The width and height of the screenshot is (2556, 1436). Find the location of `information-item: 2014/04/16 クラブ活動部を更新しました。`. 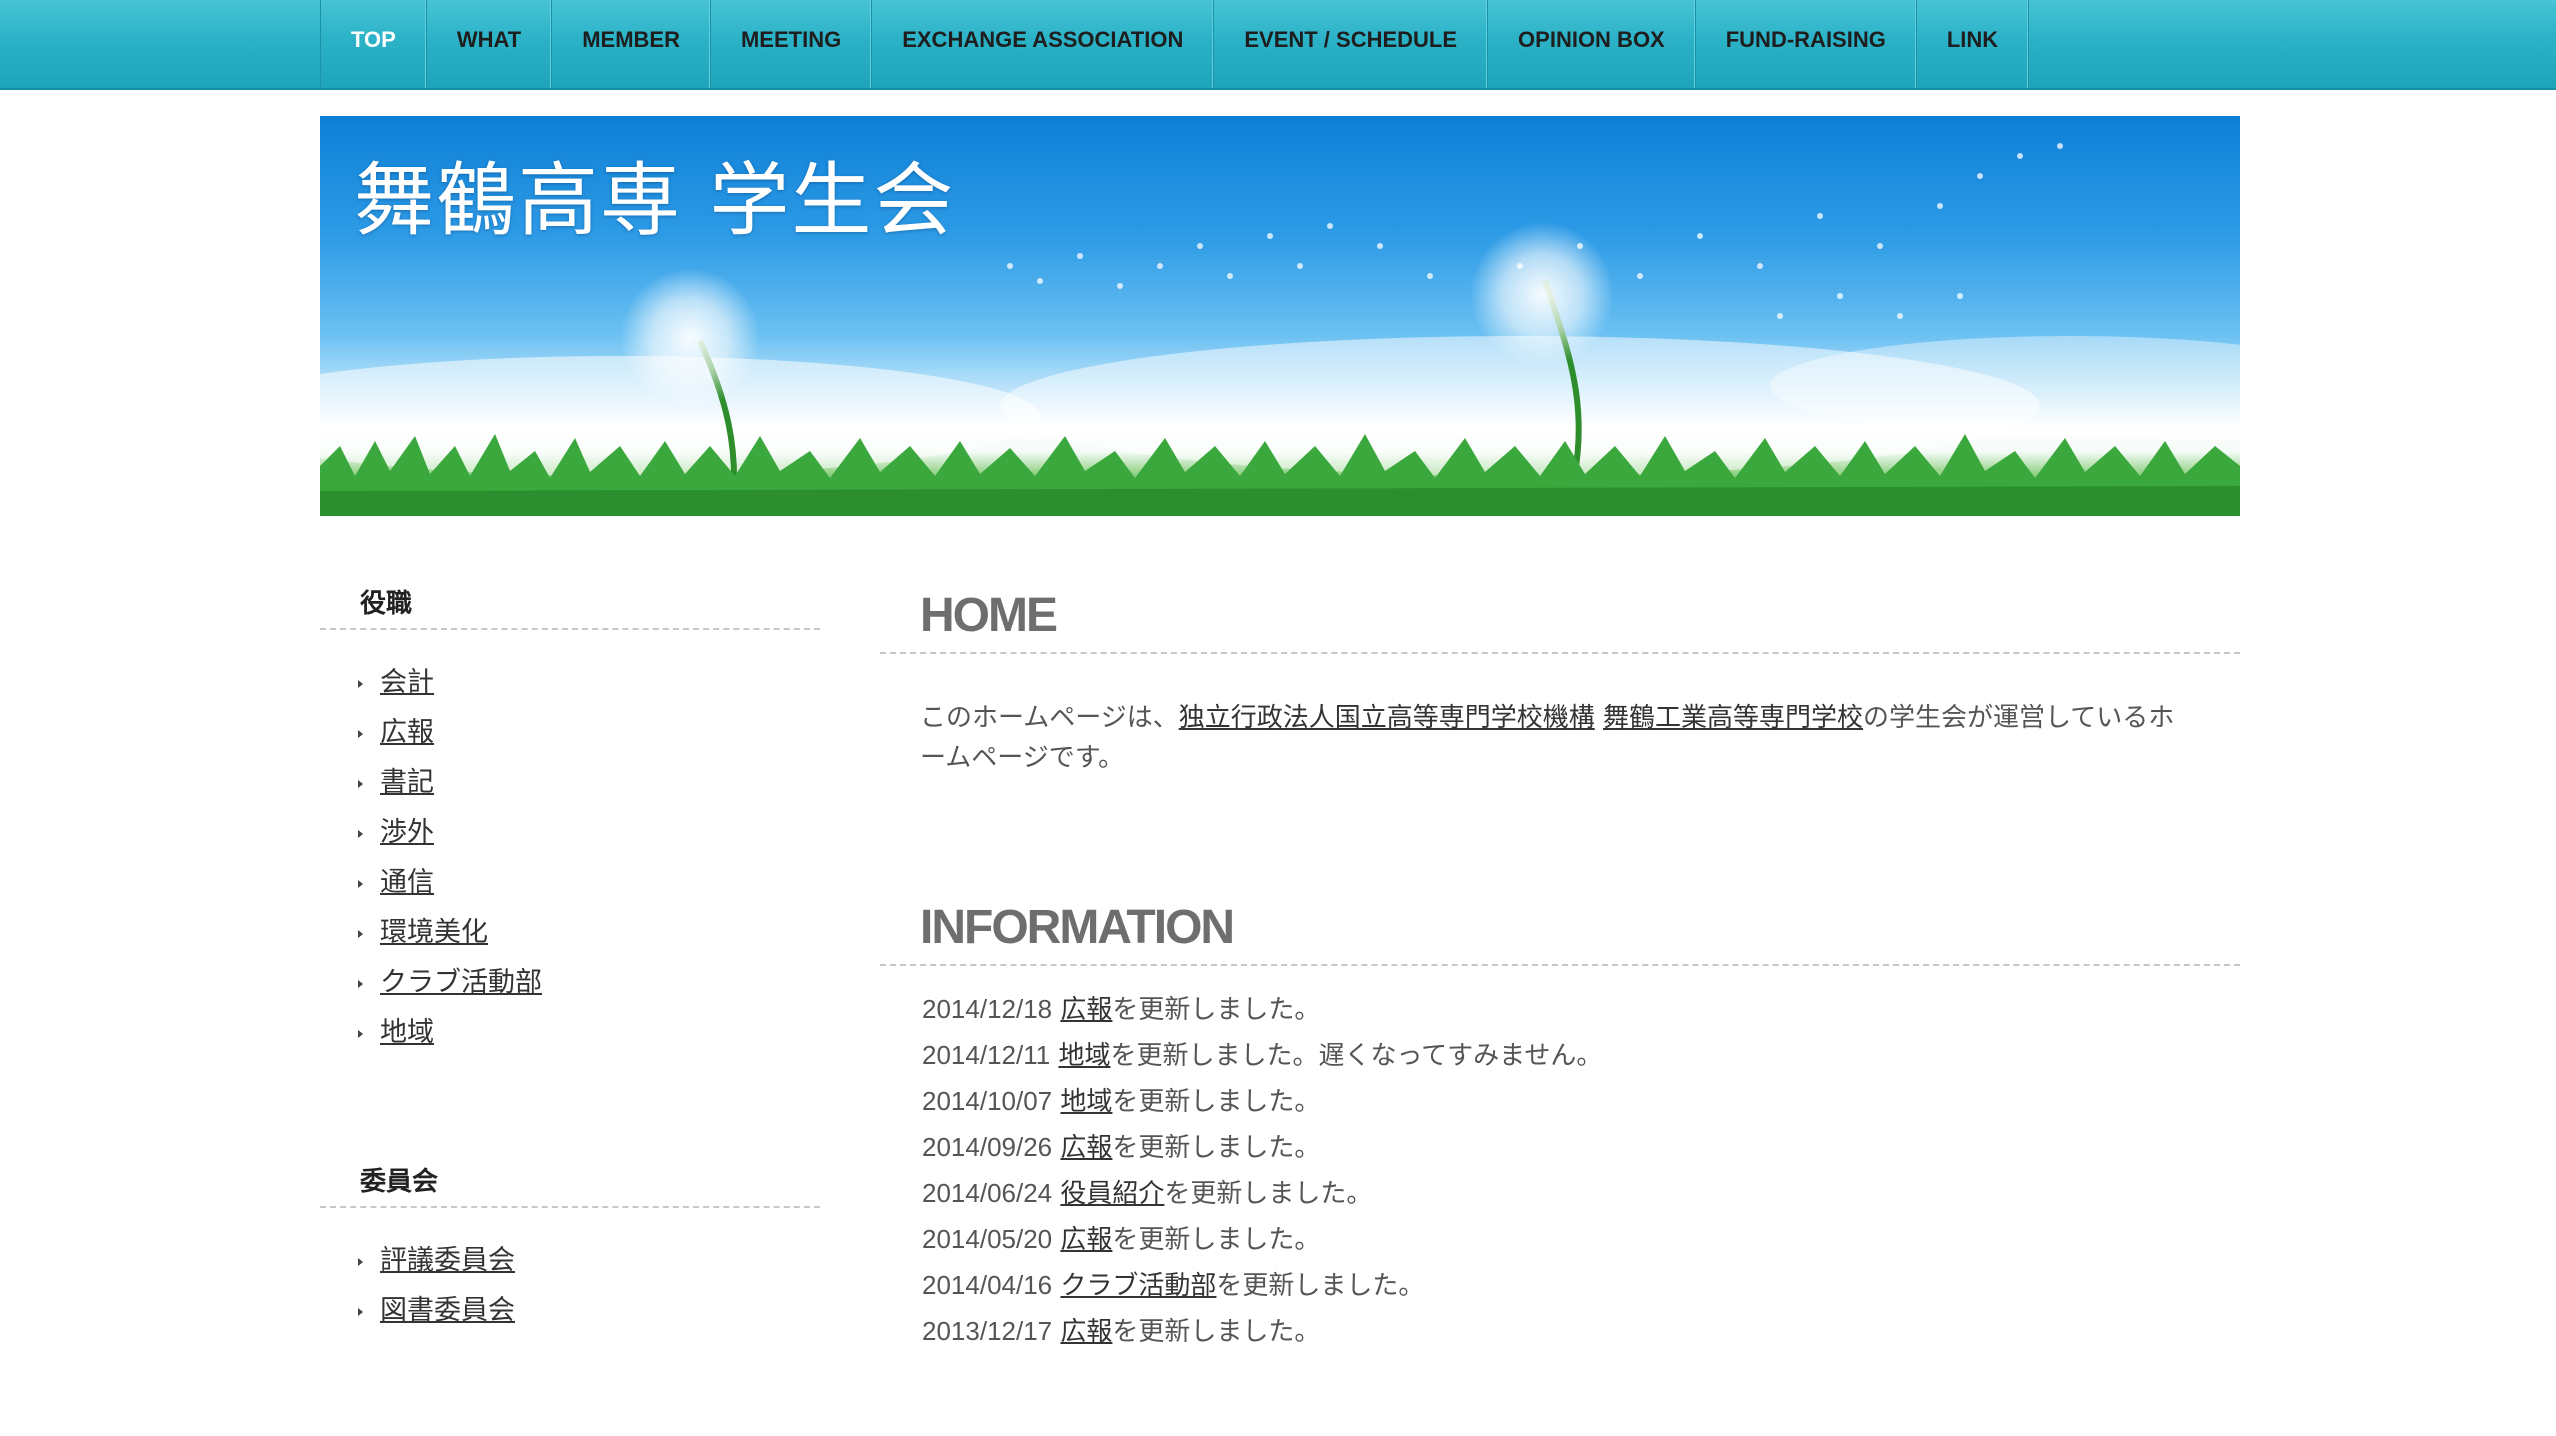

information-item: 2014/04/16 クラブ活動部を更新しました。 is located at coordinates (1581, 1285).